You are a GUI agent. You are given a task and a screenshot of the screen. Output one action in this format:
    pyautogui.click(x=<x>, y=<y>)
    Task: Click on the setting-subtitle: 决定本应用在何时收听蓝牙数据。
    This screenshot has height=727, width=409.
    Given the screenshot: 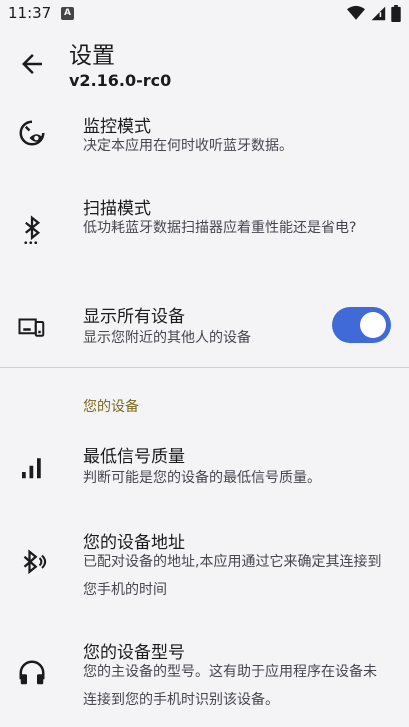 What is the action you would take?
    pyautogui.click(x=188, y=146)
    